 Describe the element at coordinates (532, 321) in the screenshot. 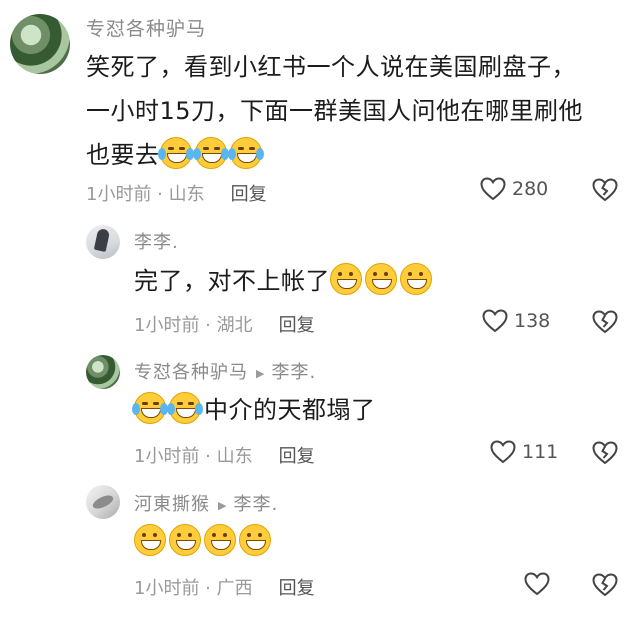

I see `like-count: 138` at that location.